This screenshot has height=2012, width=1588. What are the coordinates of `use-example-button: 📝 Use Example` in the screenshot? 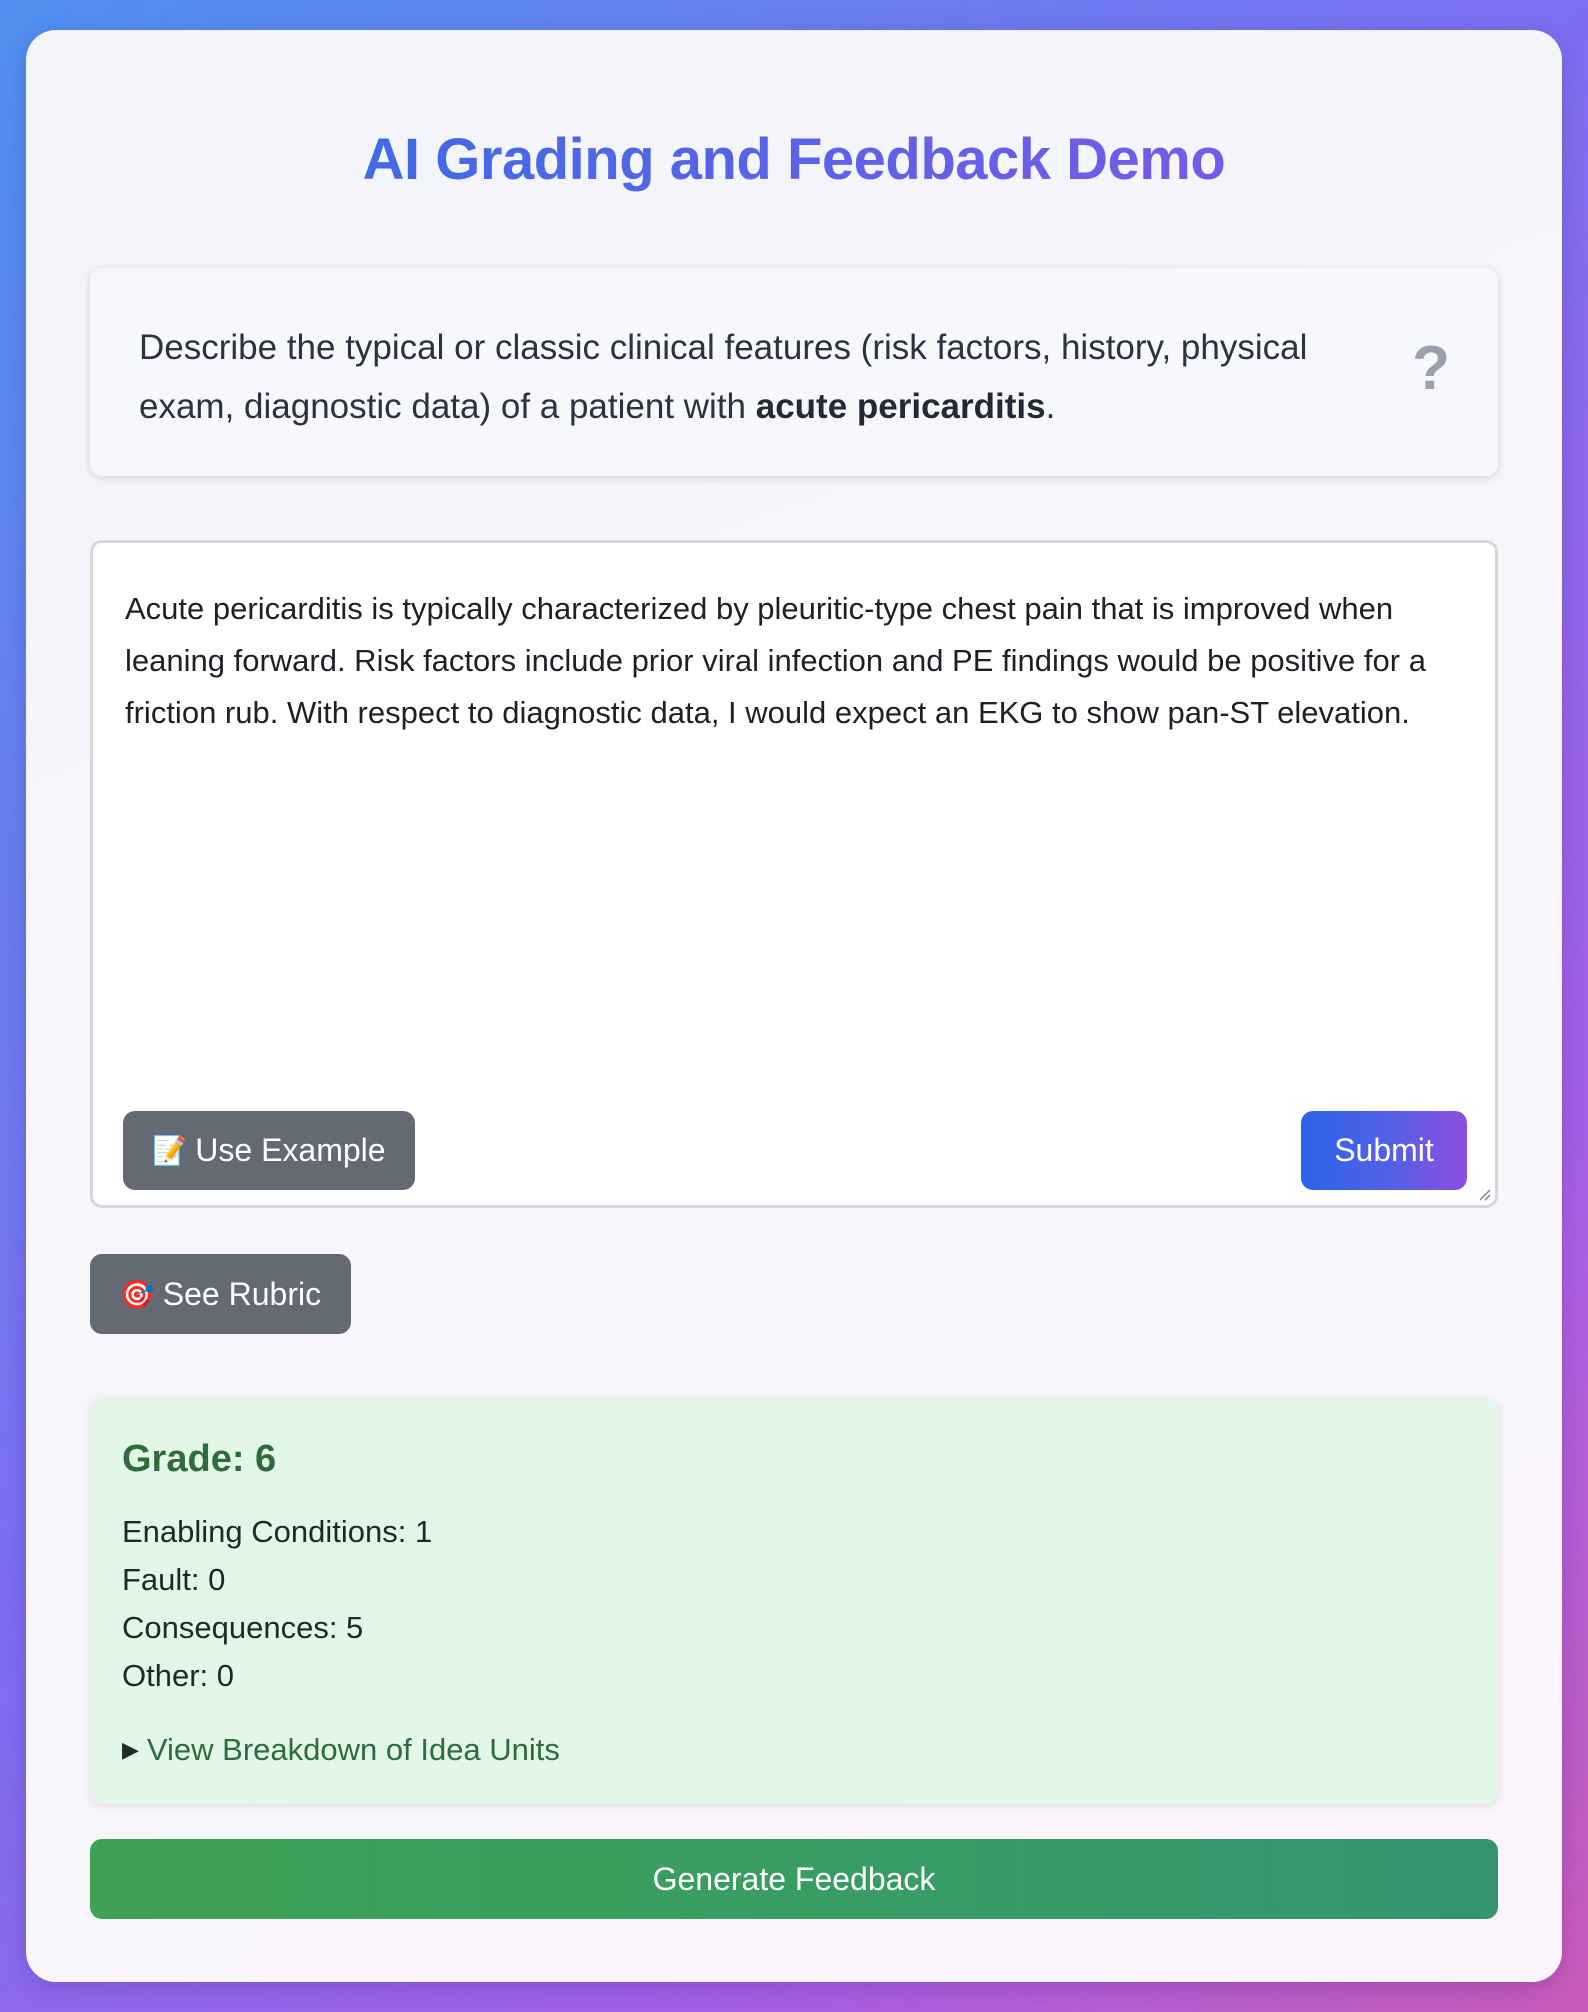 It's located at (269, 1150).